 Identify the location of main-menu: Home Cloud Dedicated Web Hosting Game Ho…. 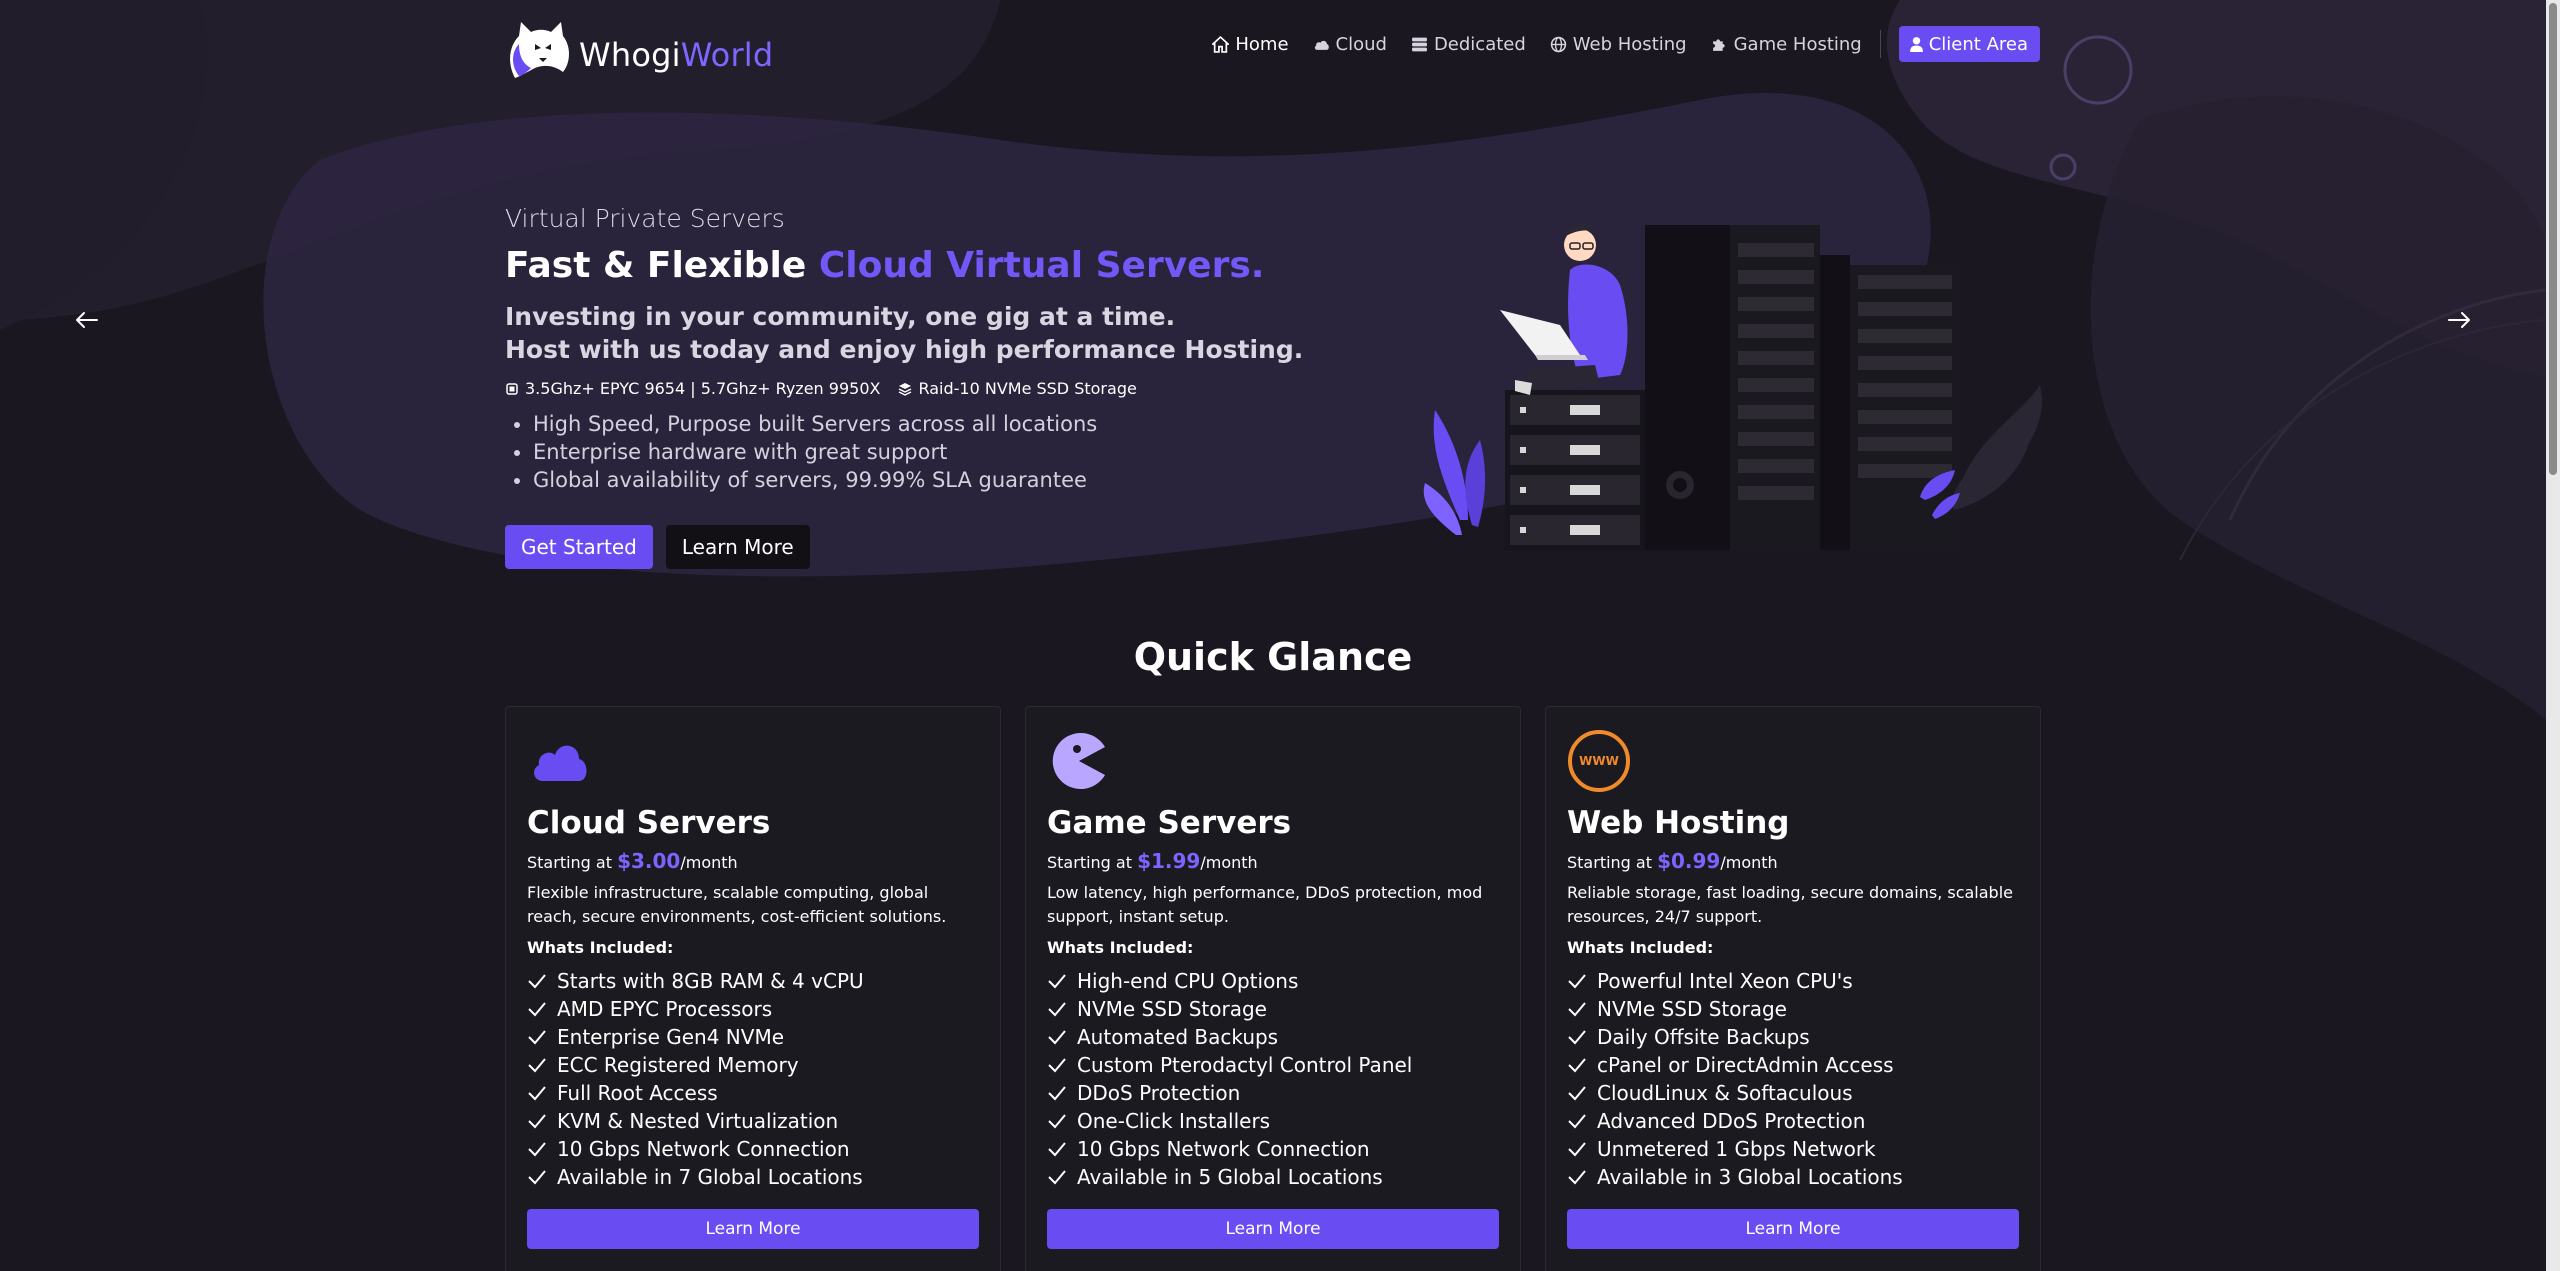
(1614, 44).